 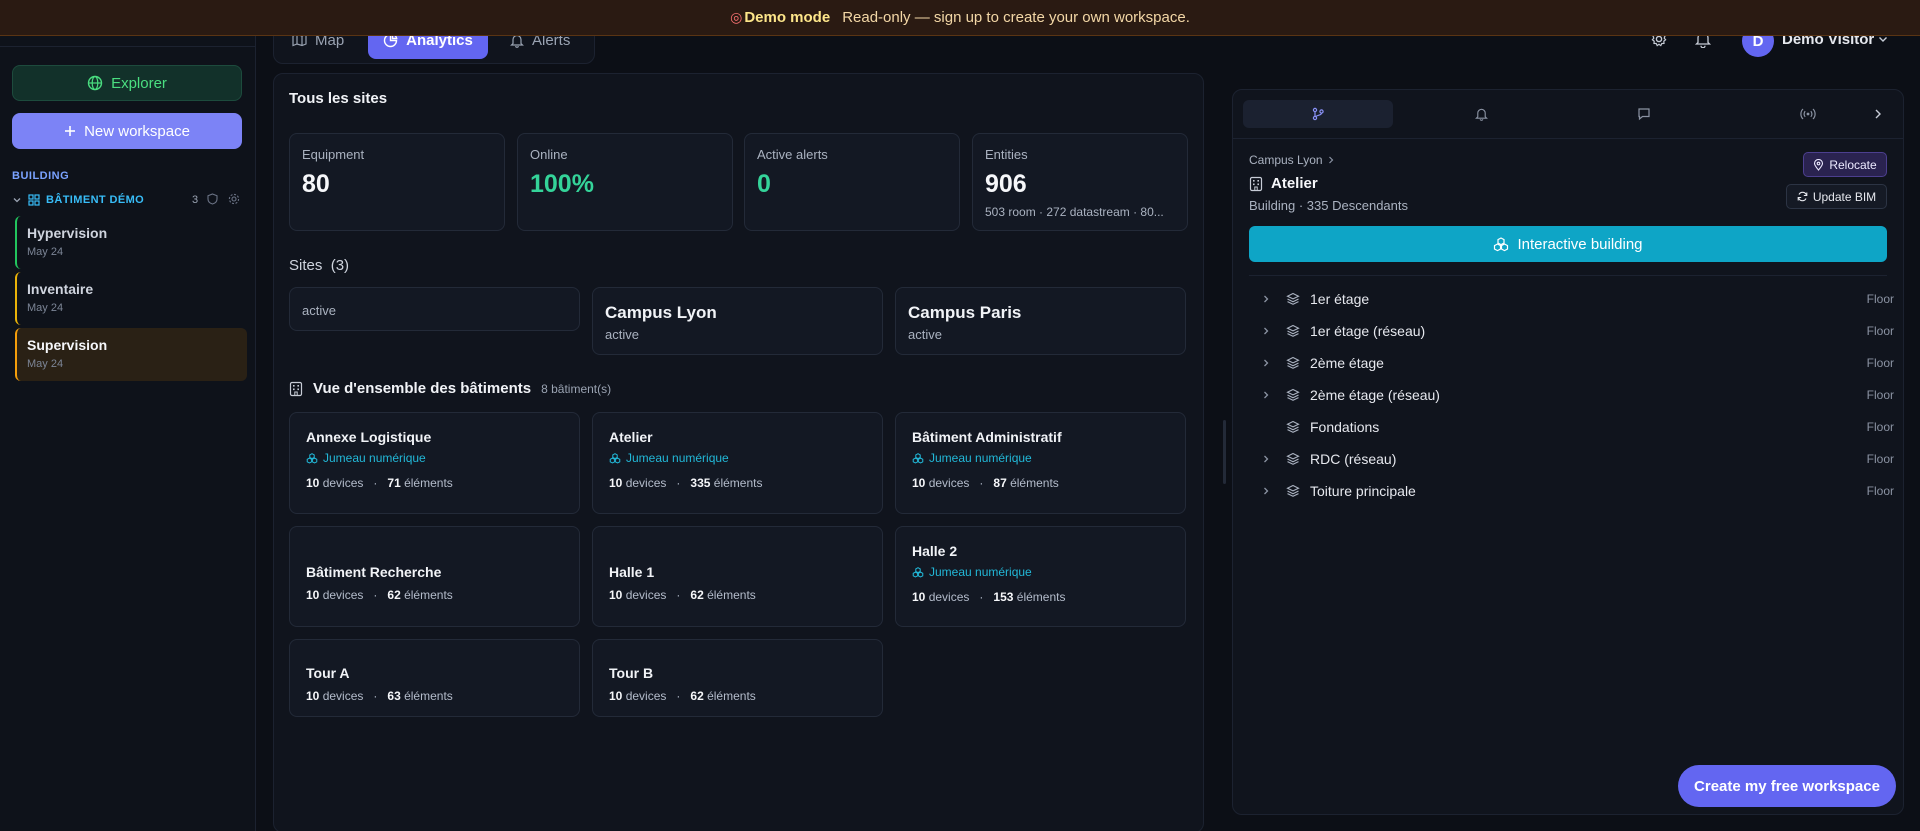 I want to click on update-bim-label: Update BIM, so click(x=1844, y=196).